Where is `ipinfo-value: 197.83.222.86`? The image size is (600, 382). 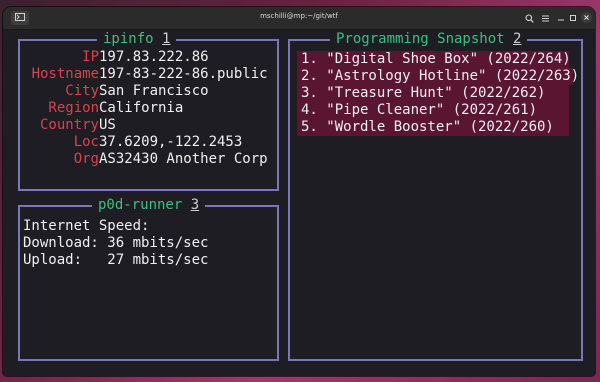
ipinfo-value: 197.83.222.86 is located at coordinates (154, 57).